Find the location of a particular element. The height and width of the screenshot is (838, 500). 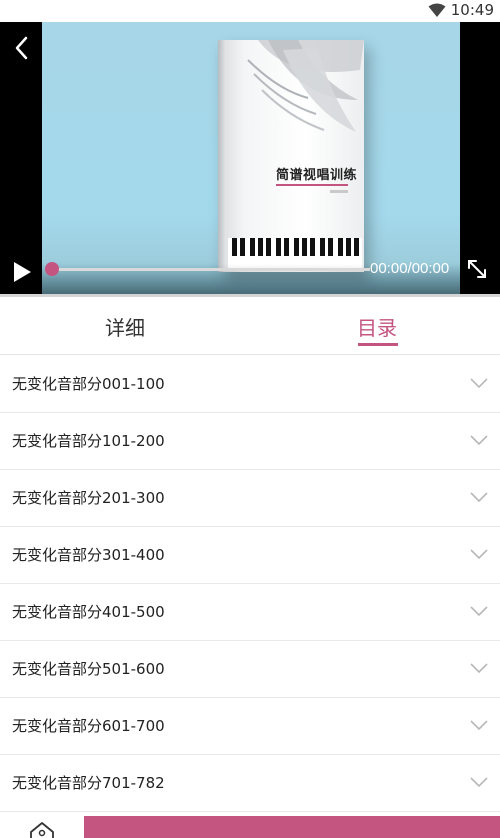

list-item-label: 无变化音部分001-100 is located at coordinates (88, 384).